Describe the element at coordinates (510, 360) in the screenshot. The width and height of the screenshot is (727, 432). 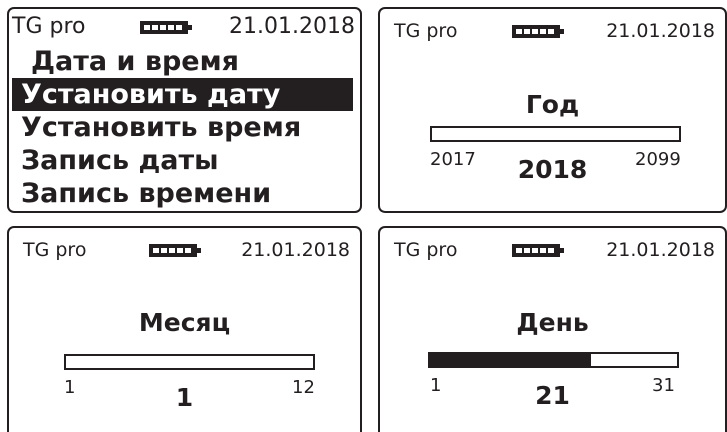
I see `slider-fill` at that location.